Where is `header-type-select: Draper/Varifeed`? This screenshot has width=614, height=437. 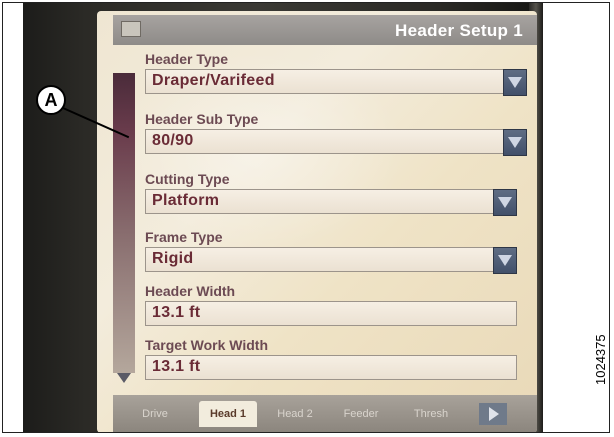 header-type-select: Draper/Varifeed is located at coordinates (336, 82).